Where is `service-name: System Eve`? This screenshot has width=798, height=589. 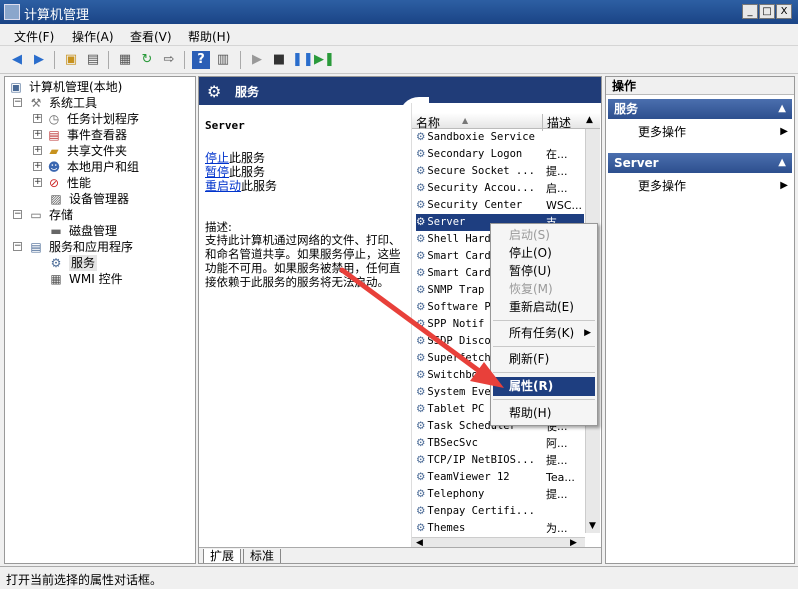 service-name: System Eve is located at coordinates (459, 392).